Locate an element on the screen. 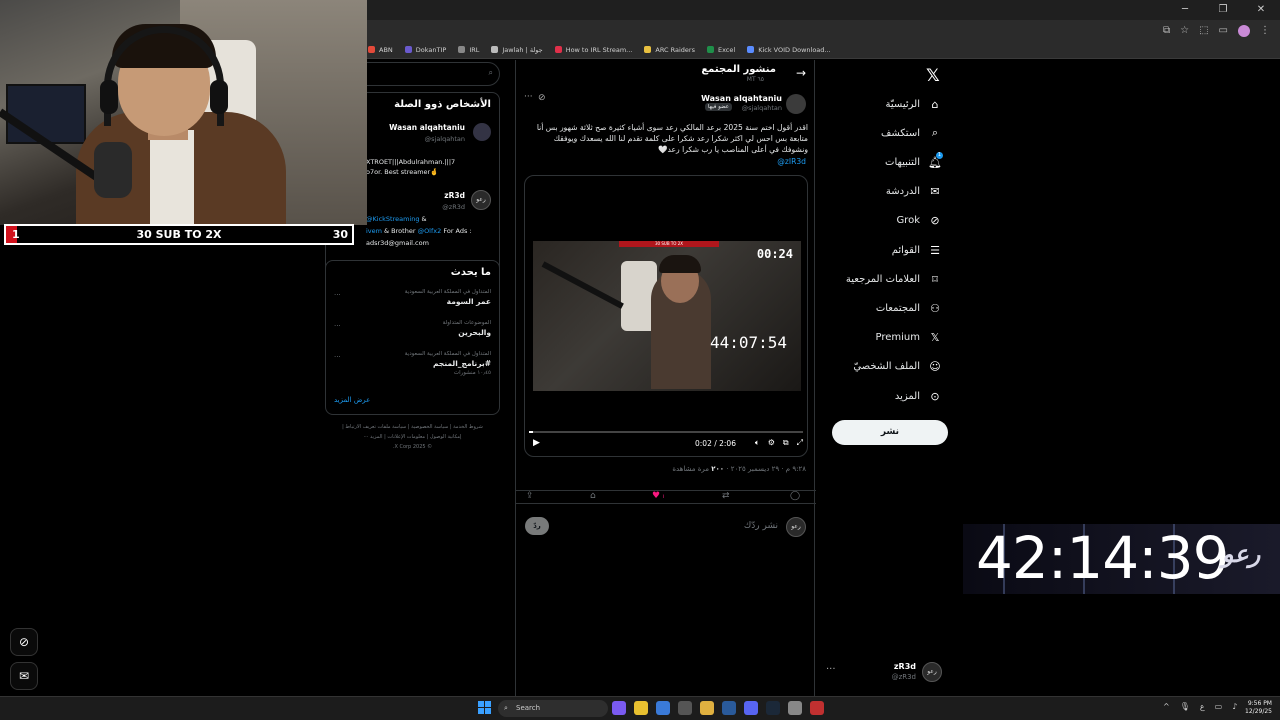 Image resolution: width=1280 pixels, height=720 pixels. bookmark-label: ABN is located at coordinates (386, 49).